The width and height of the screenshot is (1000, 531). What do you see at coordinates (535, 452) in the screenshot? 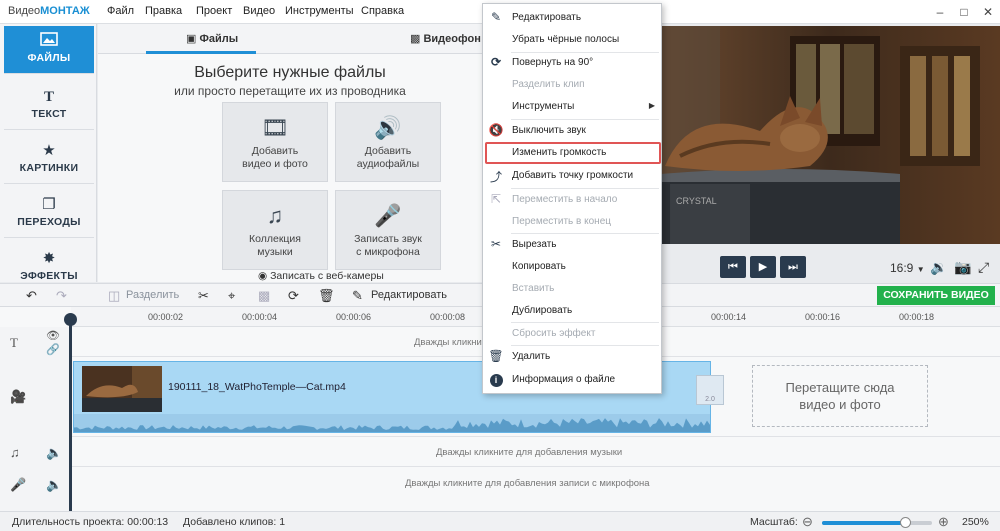
I see `music-track: Дважды кликните для добавления музыки` at bounding box center [535, 452].